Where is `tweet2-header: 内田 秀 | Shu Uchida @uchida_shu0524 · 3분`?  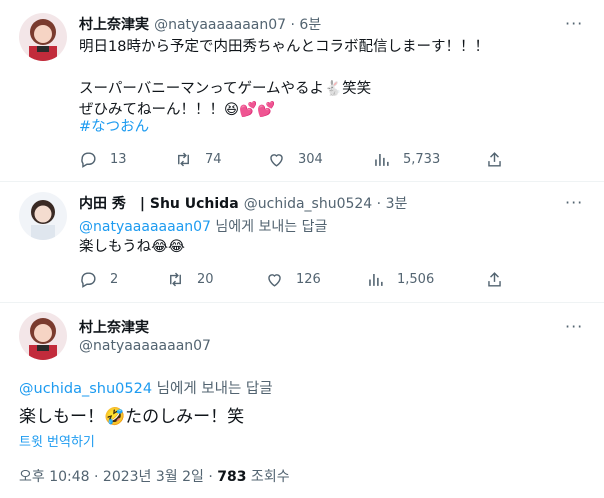
tweet2-header: 内田 秀 | Shu Uchida @uchida_shu0524 · 3분 is located at coordinates (243, 203).